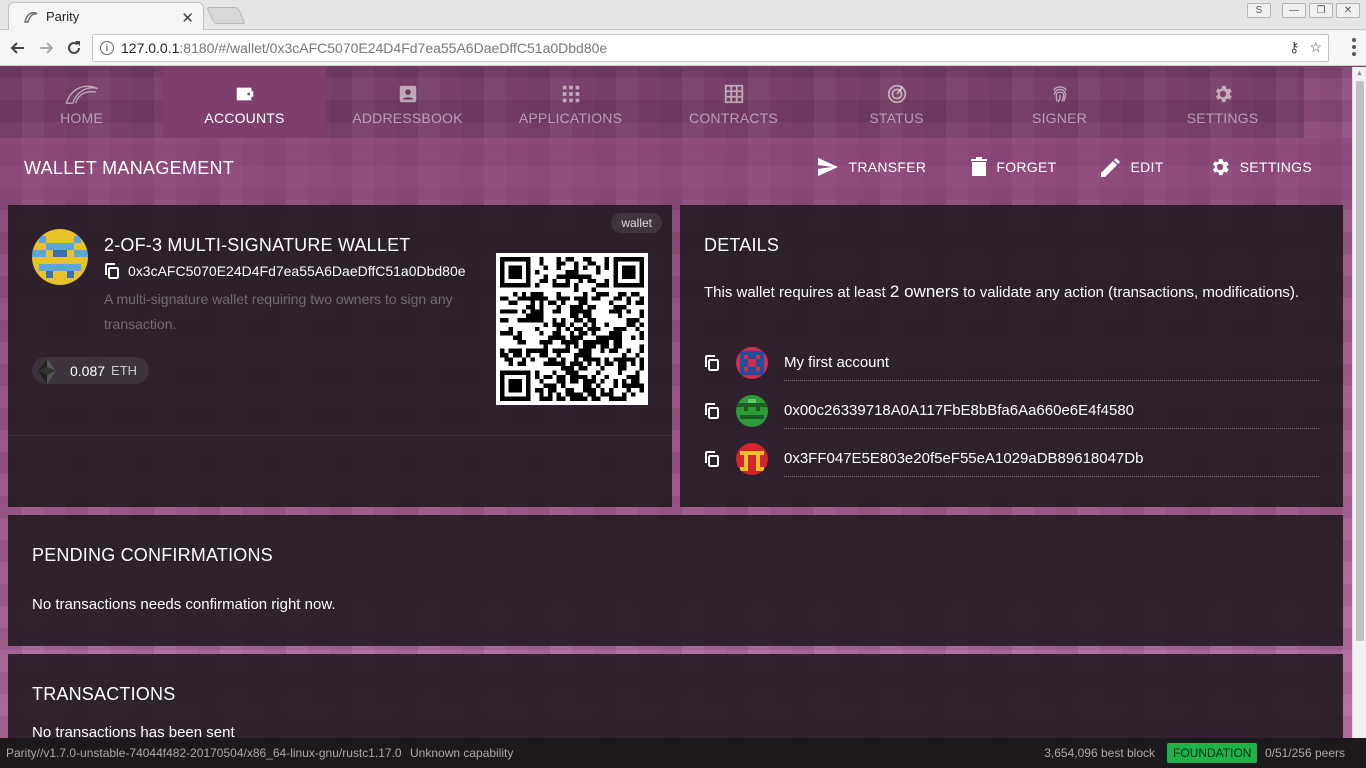  I want to click on scroll-thumb, so click(1360, 361).